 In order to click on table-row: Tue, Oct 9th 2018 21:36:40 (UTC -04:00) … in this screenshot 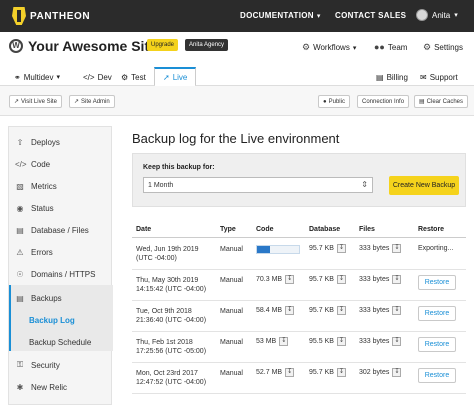, I will do `click(299, 316)`.